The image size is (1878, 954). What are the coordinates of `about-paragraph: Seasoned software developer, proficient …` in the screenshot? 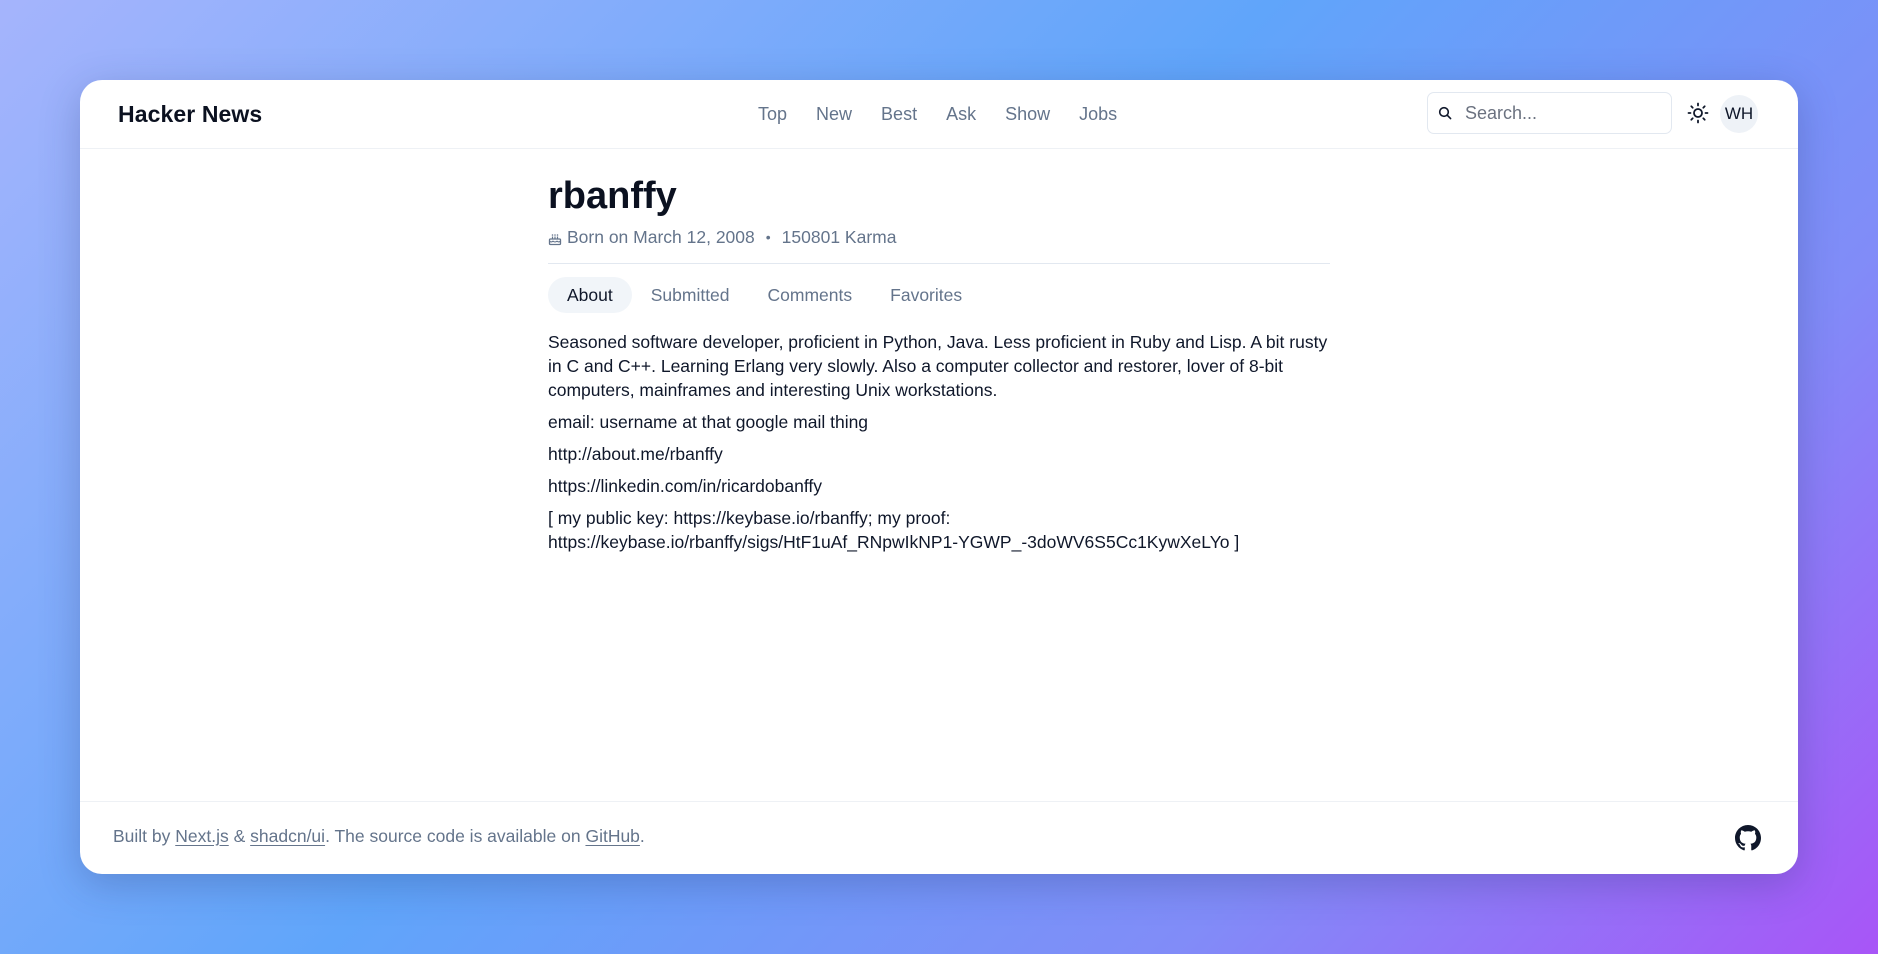 It's located at (938, 366).